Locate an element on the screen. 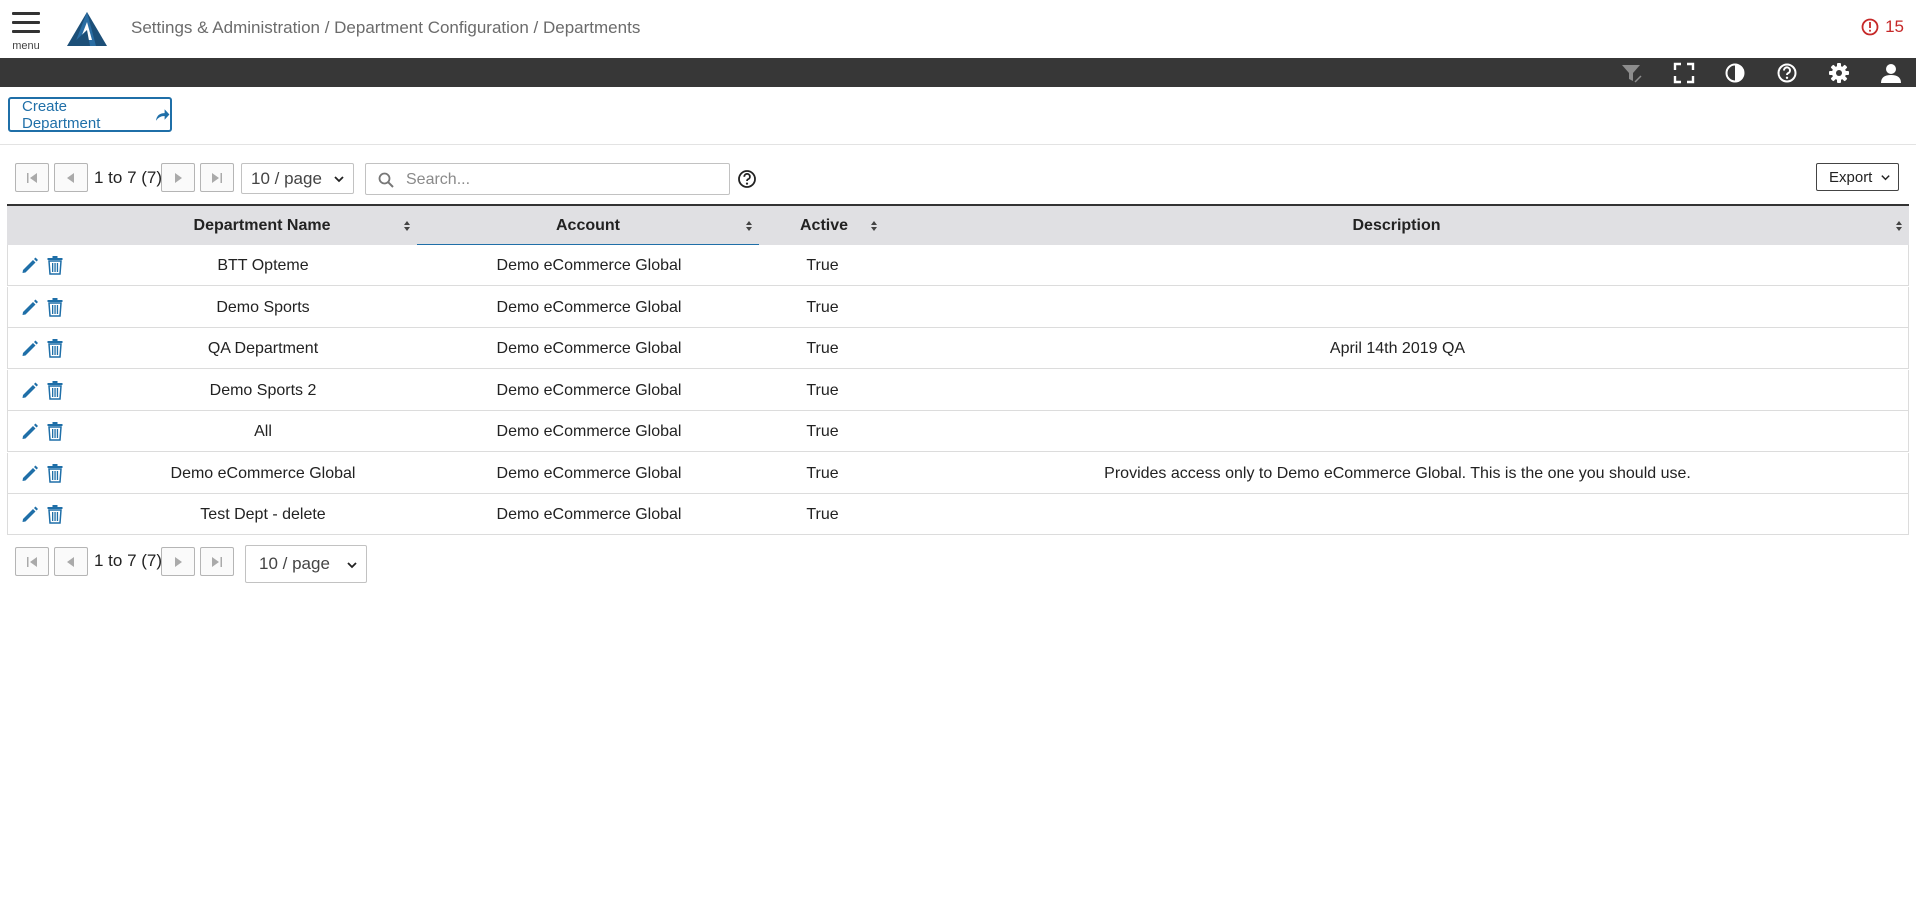  breadcrumb-item-settings: Settings & Administration is located at coordinates (225, 27).